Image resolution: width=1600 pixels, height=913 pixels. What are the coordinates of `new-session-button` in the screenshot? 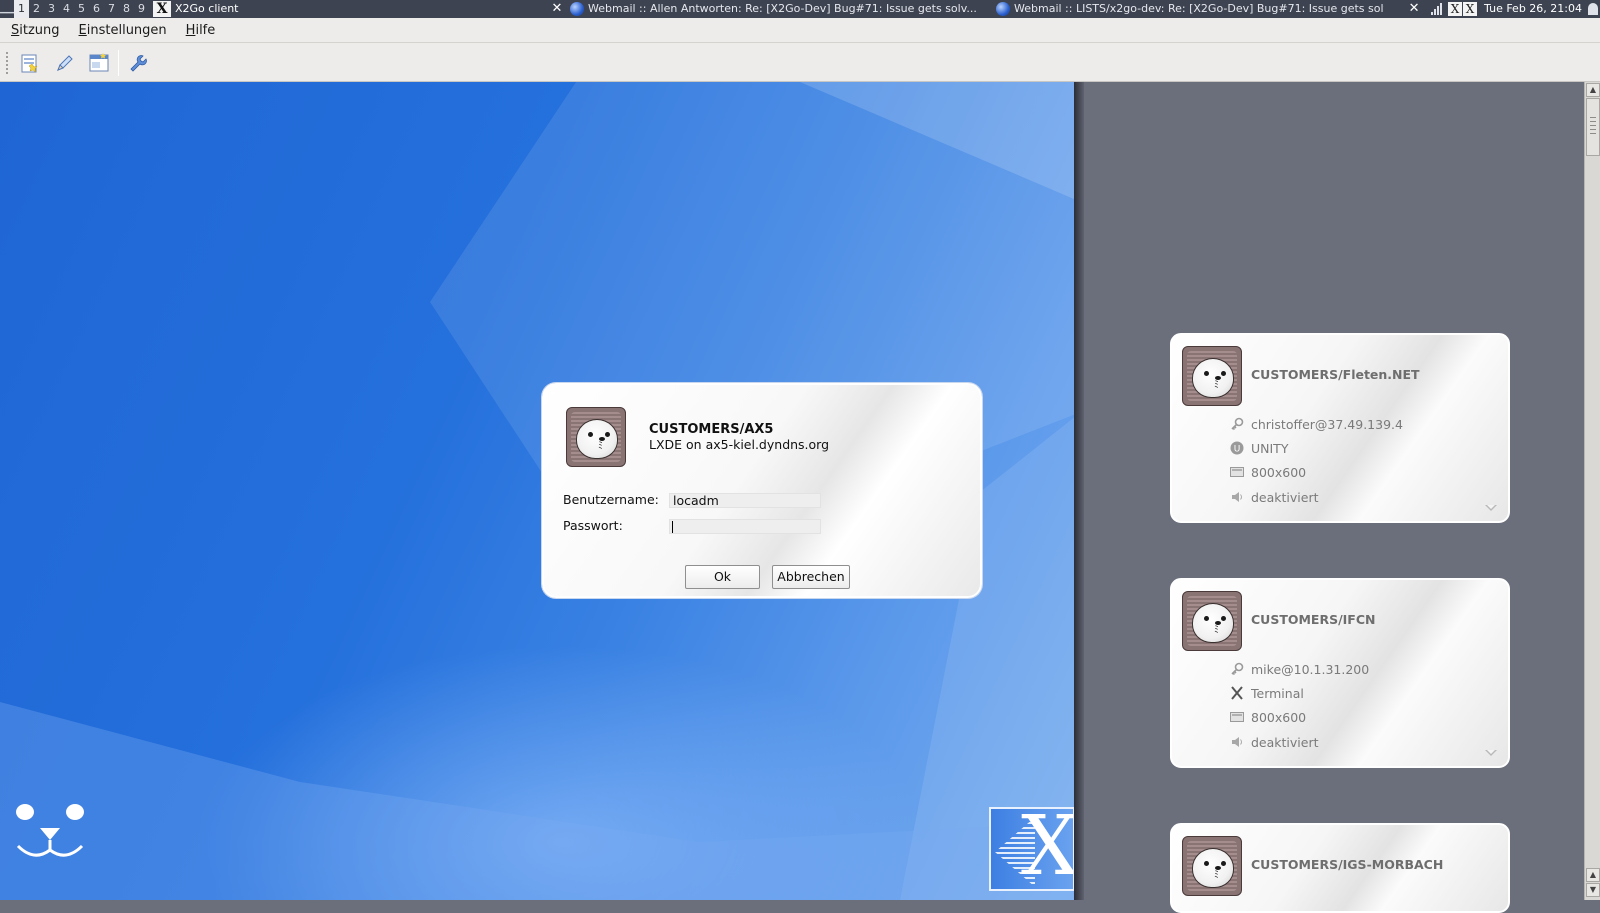 It's located at (29, 63).